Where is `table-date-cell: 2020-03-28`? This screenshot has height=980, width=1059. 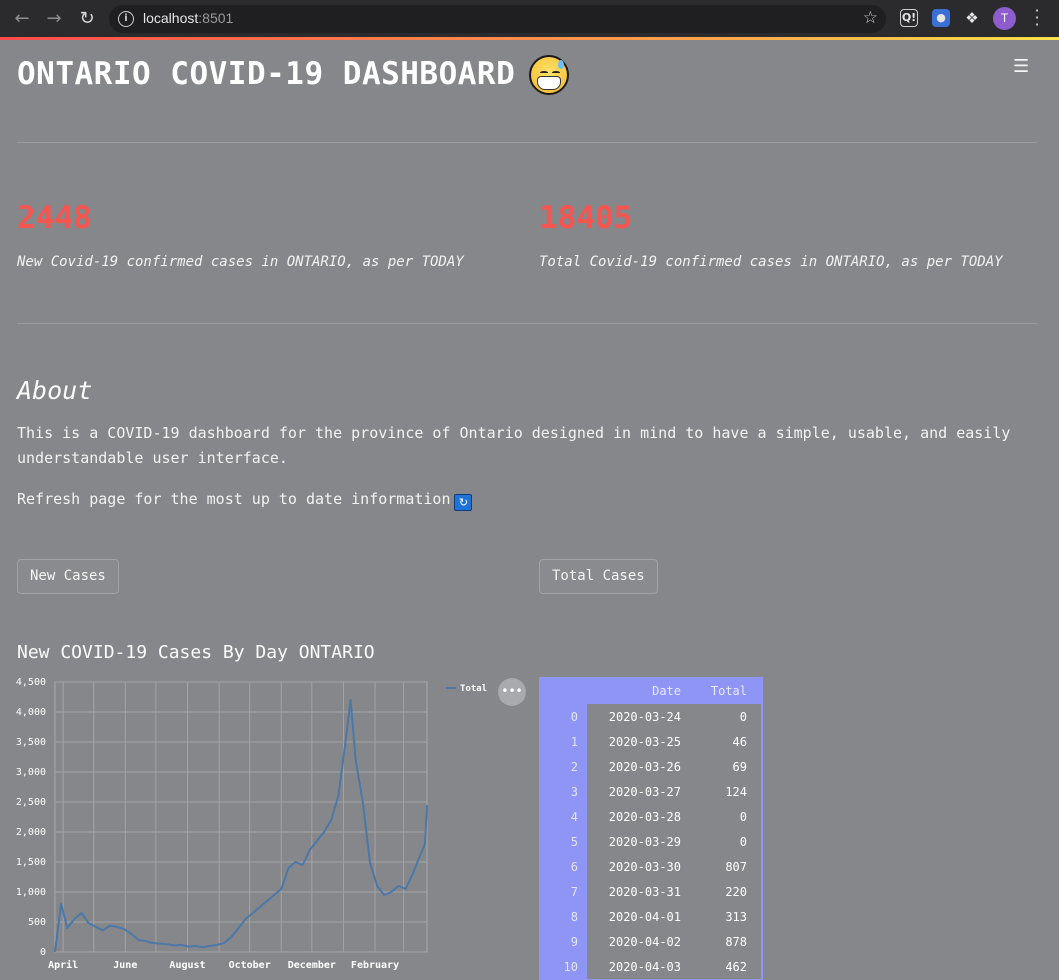
table-date-cell: 2020-03-28 is located at coordinates (641, 816).